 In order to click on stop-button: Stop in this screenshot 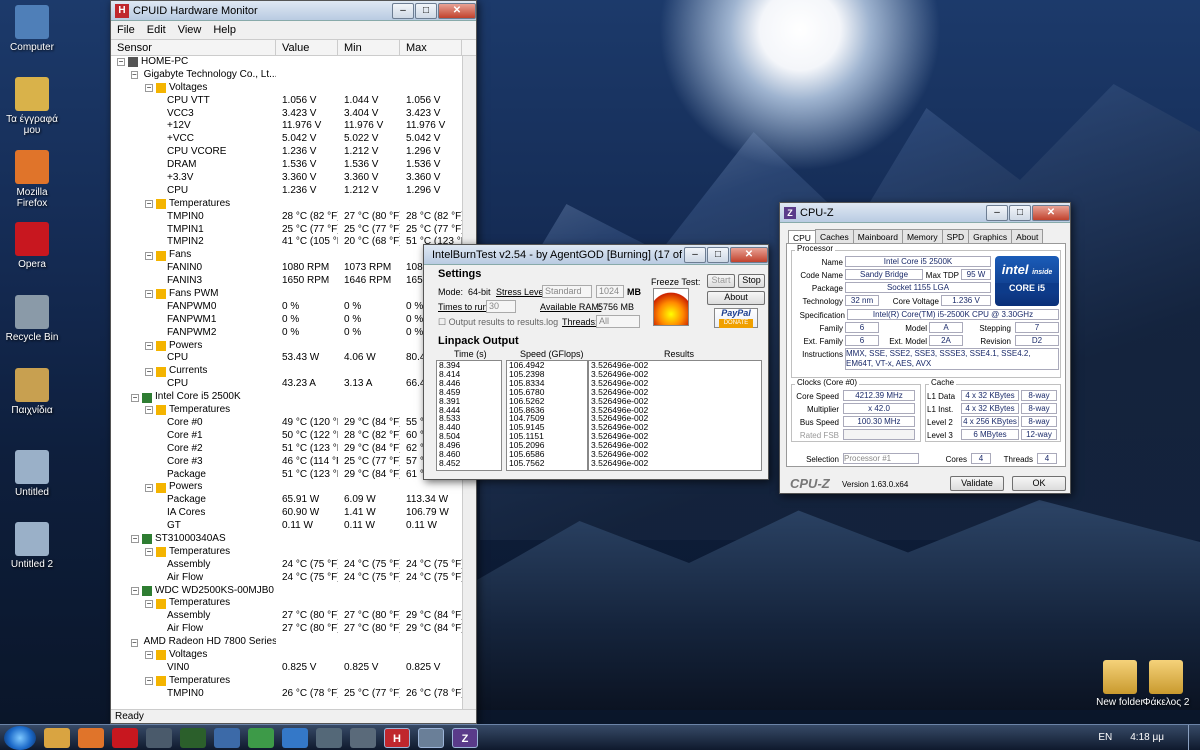, I will do `click(751, 281)`.